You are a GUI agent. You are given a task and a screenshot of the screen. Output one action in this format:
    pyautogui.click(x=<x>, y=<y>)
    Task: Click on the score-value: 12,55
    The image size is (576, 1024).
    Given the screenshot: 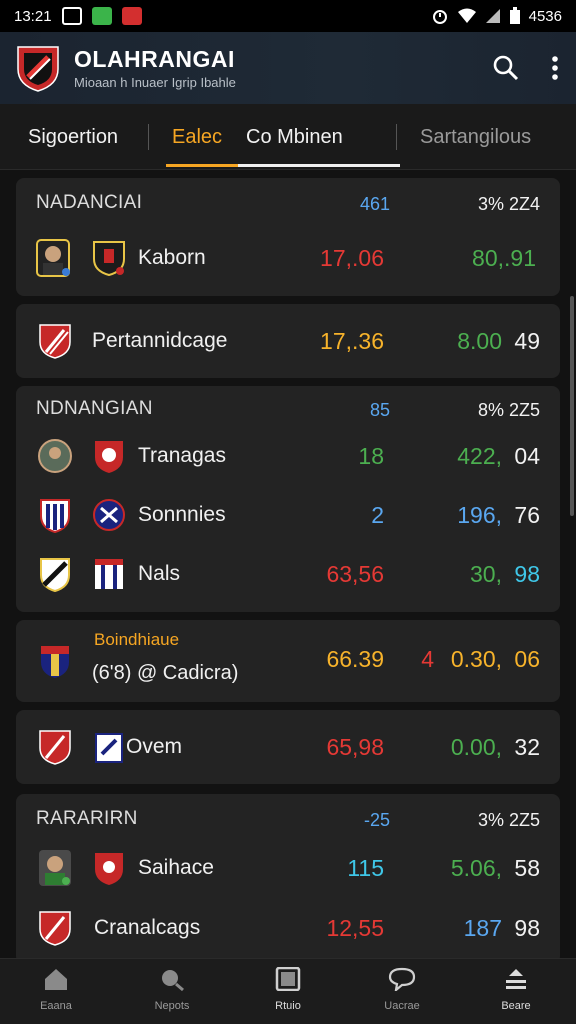 What is the action you would take?
    pyautogui.click(x=355, y=927)
    